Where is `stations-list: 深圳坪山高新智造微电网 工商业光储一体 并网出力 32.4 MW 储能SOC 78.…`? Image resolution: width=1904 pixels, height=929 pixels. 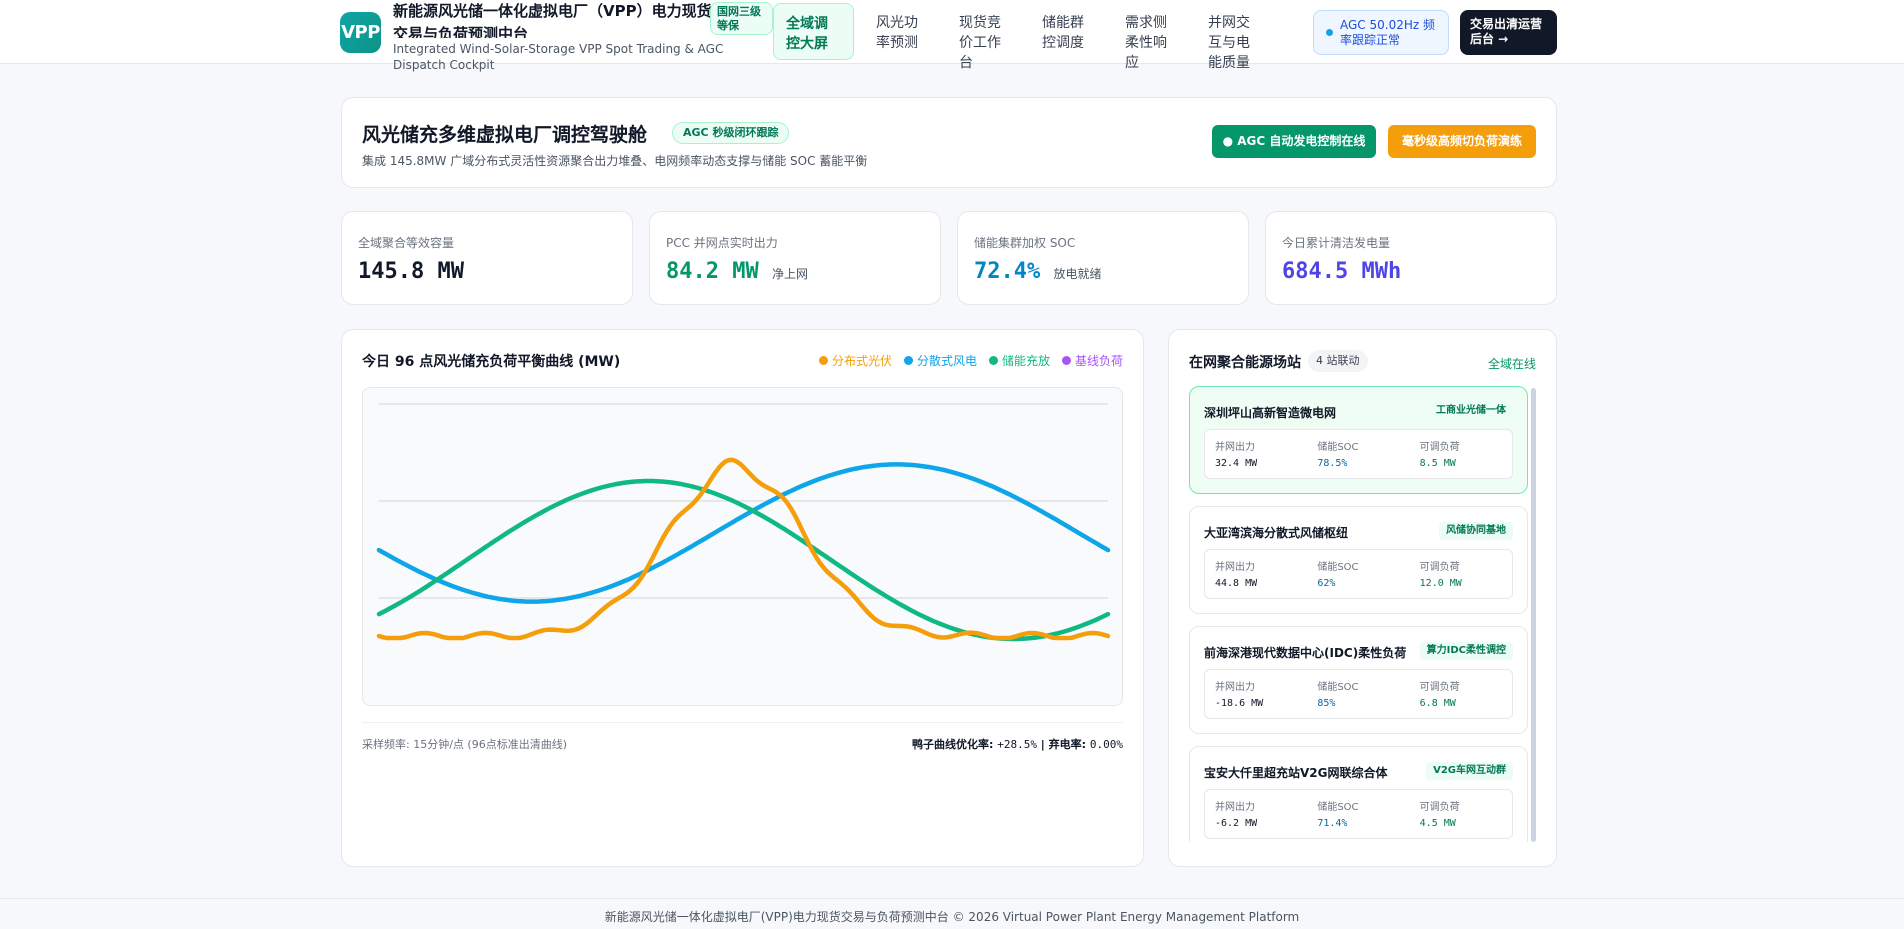 stations-list: 深圳坪山高新智造微电网 工商业光储一体 并网出力 32.4 MW 储能SOC 78.… is located at coordinates (1358, 614).